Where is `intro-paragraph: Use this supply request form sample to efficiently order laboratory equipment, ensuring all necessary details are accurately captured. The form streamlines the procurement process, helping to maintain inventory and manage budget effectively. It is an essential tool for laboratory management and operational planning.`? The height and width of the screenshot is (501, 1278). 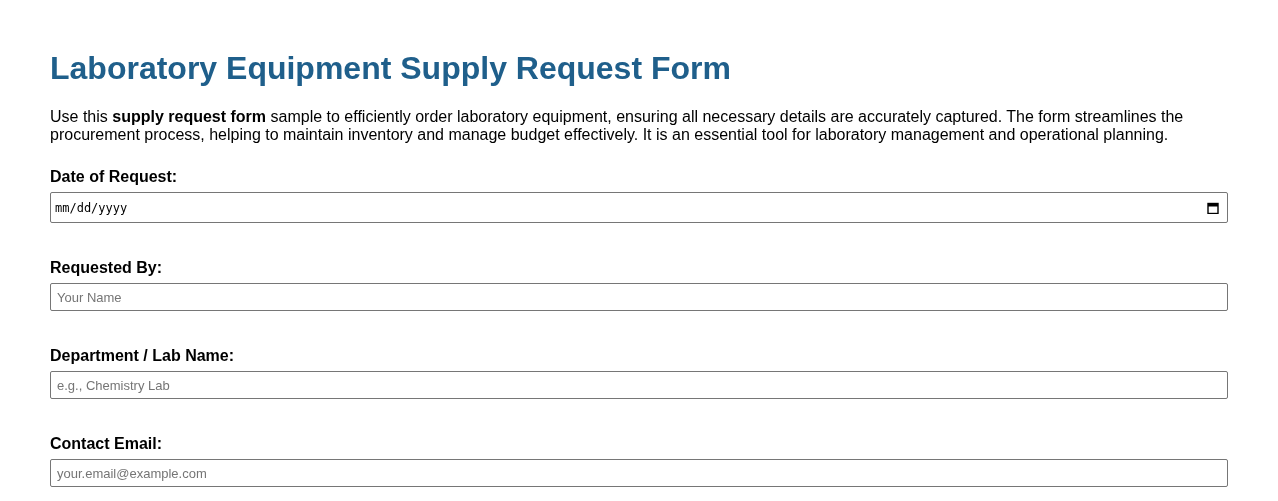
intro-paragraph: Use this supply request form sample to efficiently order laboratory equipment, ensuring all necessary details are accurately captured. The form streamlines the procurement process, helping to maintain inventory and manage budget effectively. It is an essential tool for laboratory management and operational planning. is located at coordinates (617, 126).